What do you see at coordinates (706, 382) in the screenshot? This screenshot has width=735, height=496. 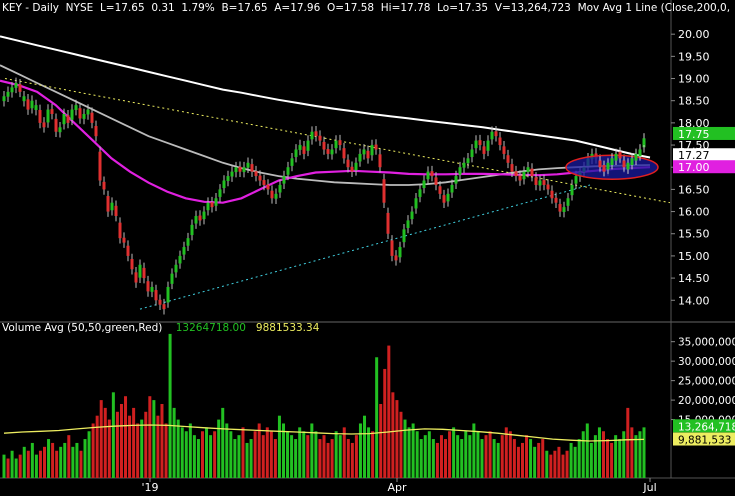 I see `volume-tick-label: 25,000,000` at bounding box center [706, 382].